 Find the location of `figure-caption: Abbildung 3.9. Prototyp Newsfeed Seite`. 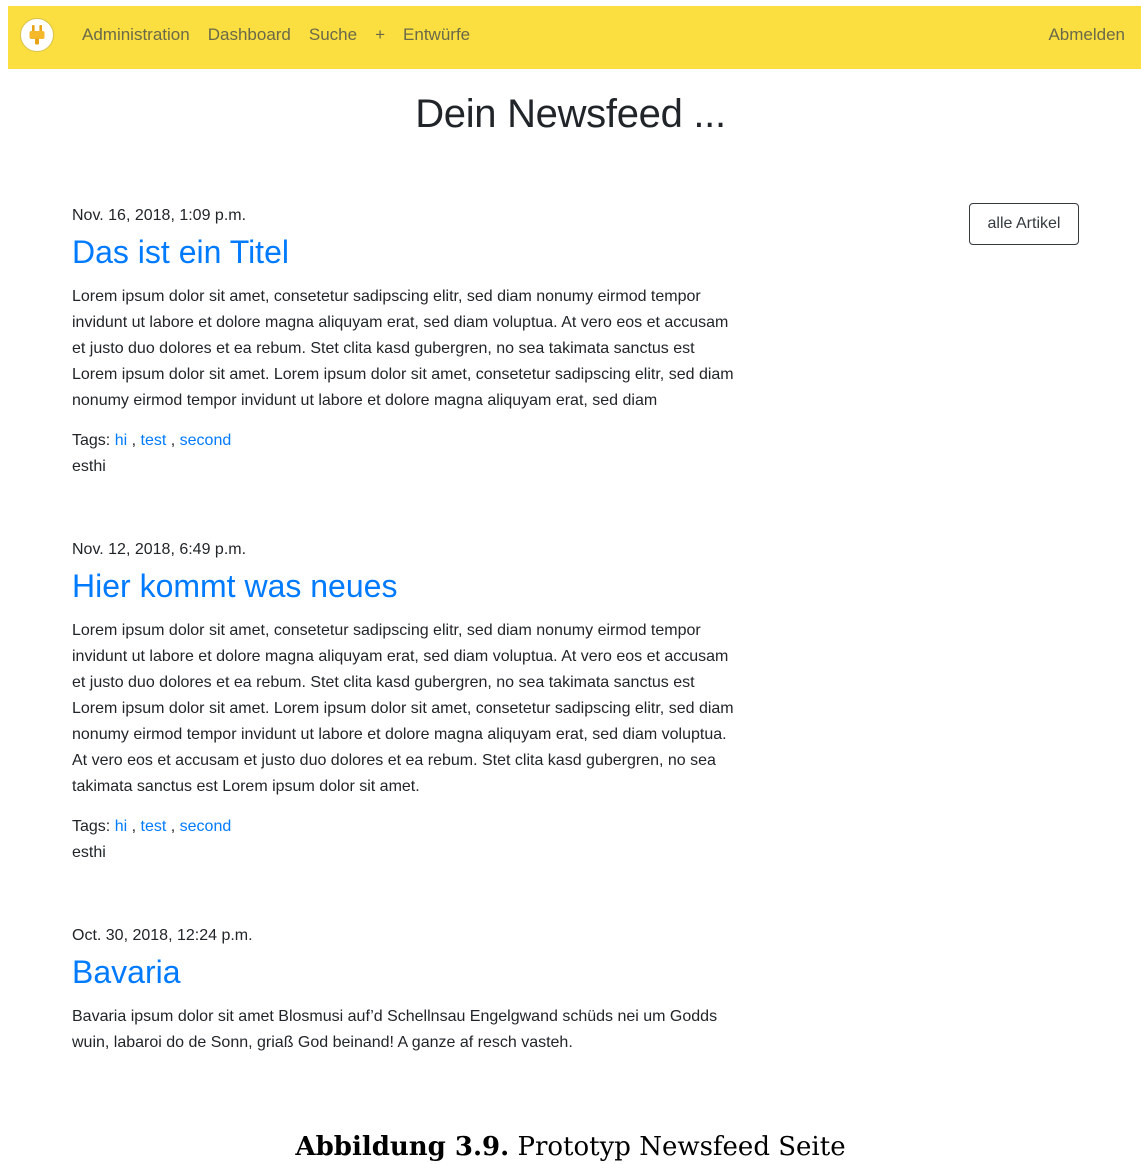

figure-caption: Abbildung 3.9. Prototyp Newsfeed Seite is located at coordinates (570, 1147).